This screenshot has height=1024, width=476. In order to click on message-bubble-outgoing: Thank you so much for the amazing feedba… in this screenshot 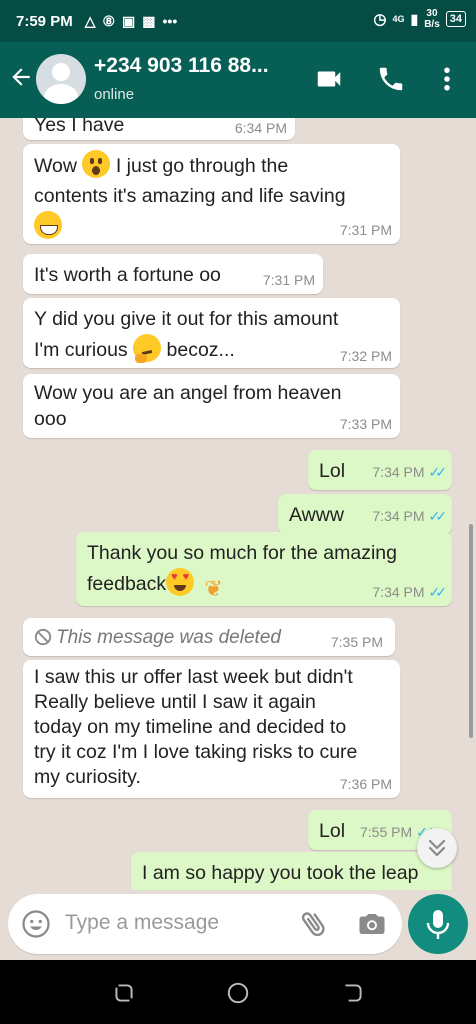, I will do `click(264, 569)`.